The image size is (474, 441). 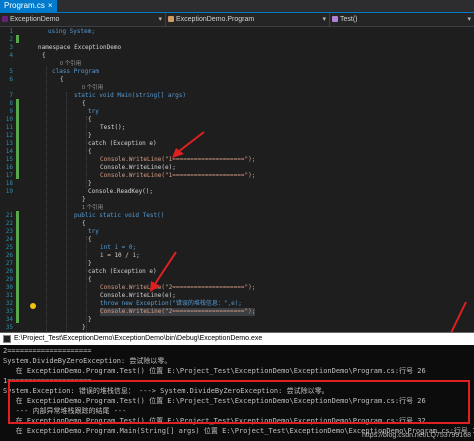 What do you see at coordinates (75, 72) in the screenshot?
I see `code-line: class Program` at bounding box center [75, 72].